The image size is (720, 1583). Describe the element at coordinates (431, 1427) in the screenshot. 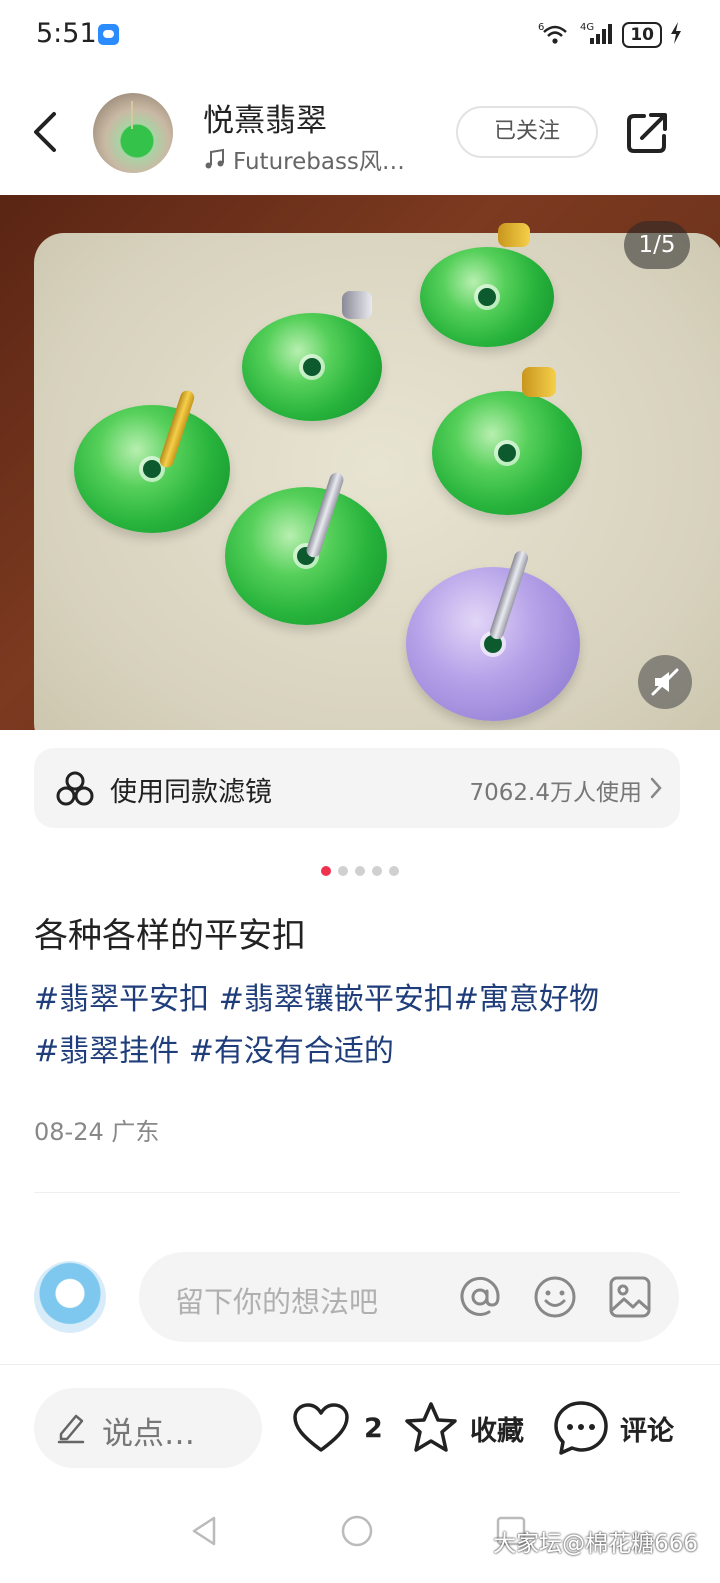

I see `star-icon` at that location.